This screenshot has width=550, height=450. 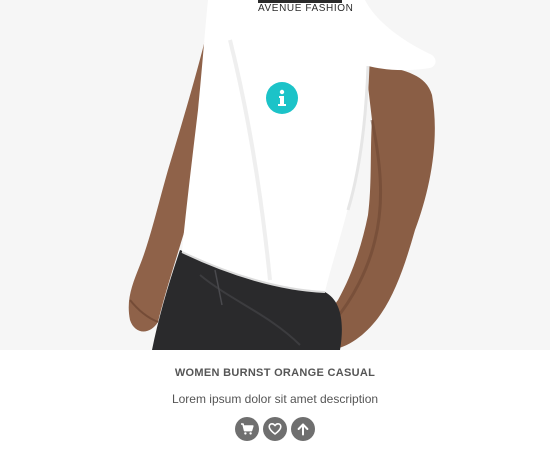 I want to click on heart-icon, so click(x=275, y=429).